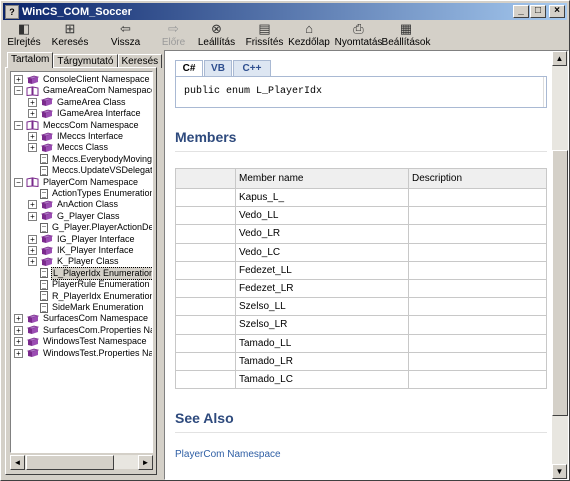  Describe the element at coordinates (145, 462) in the screenshot. I see `scroll-right-button: ►` at that location.